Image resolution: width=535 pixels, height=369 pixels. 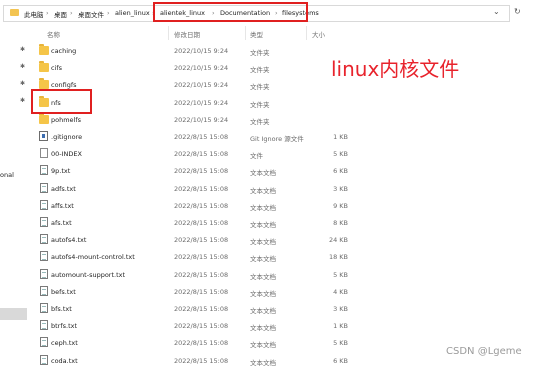 I want to click on file-name: cifs, so click(x=57, y=68).